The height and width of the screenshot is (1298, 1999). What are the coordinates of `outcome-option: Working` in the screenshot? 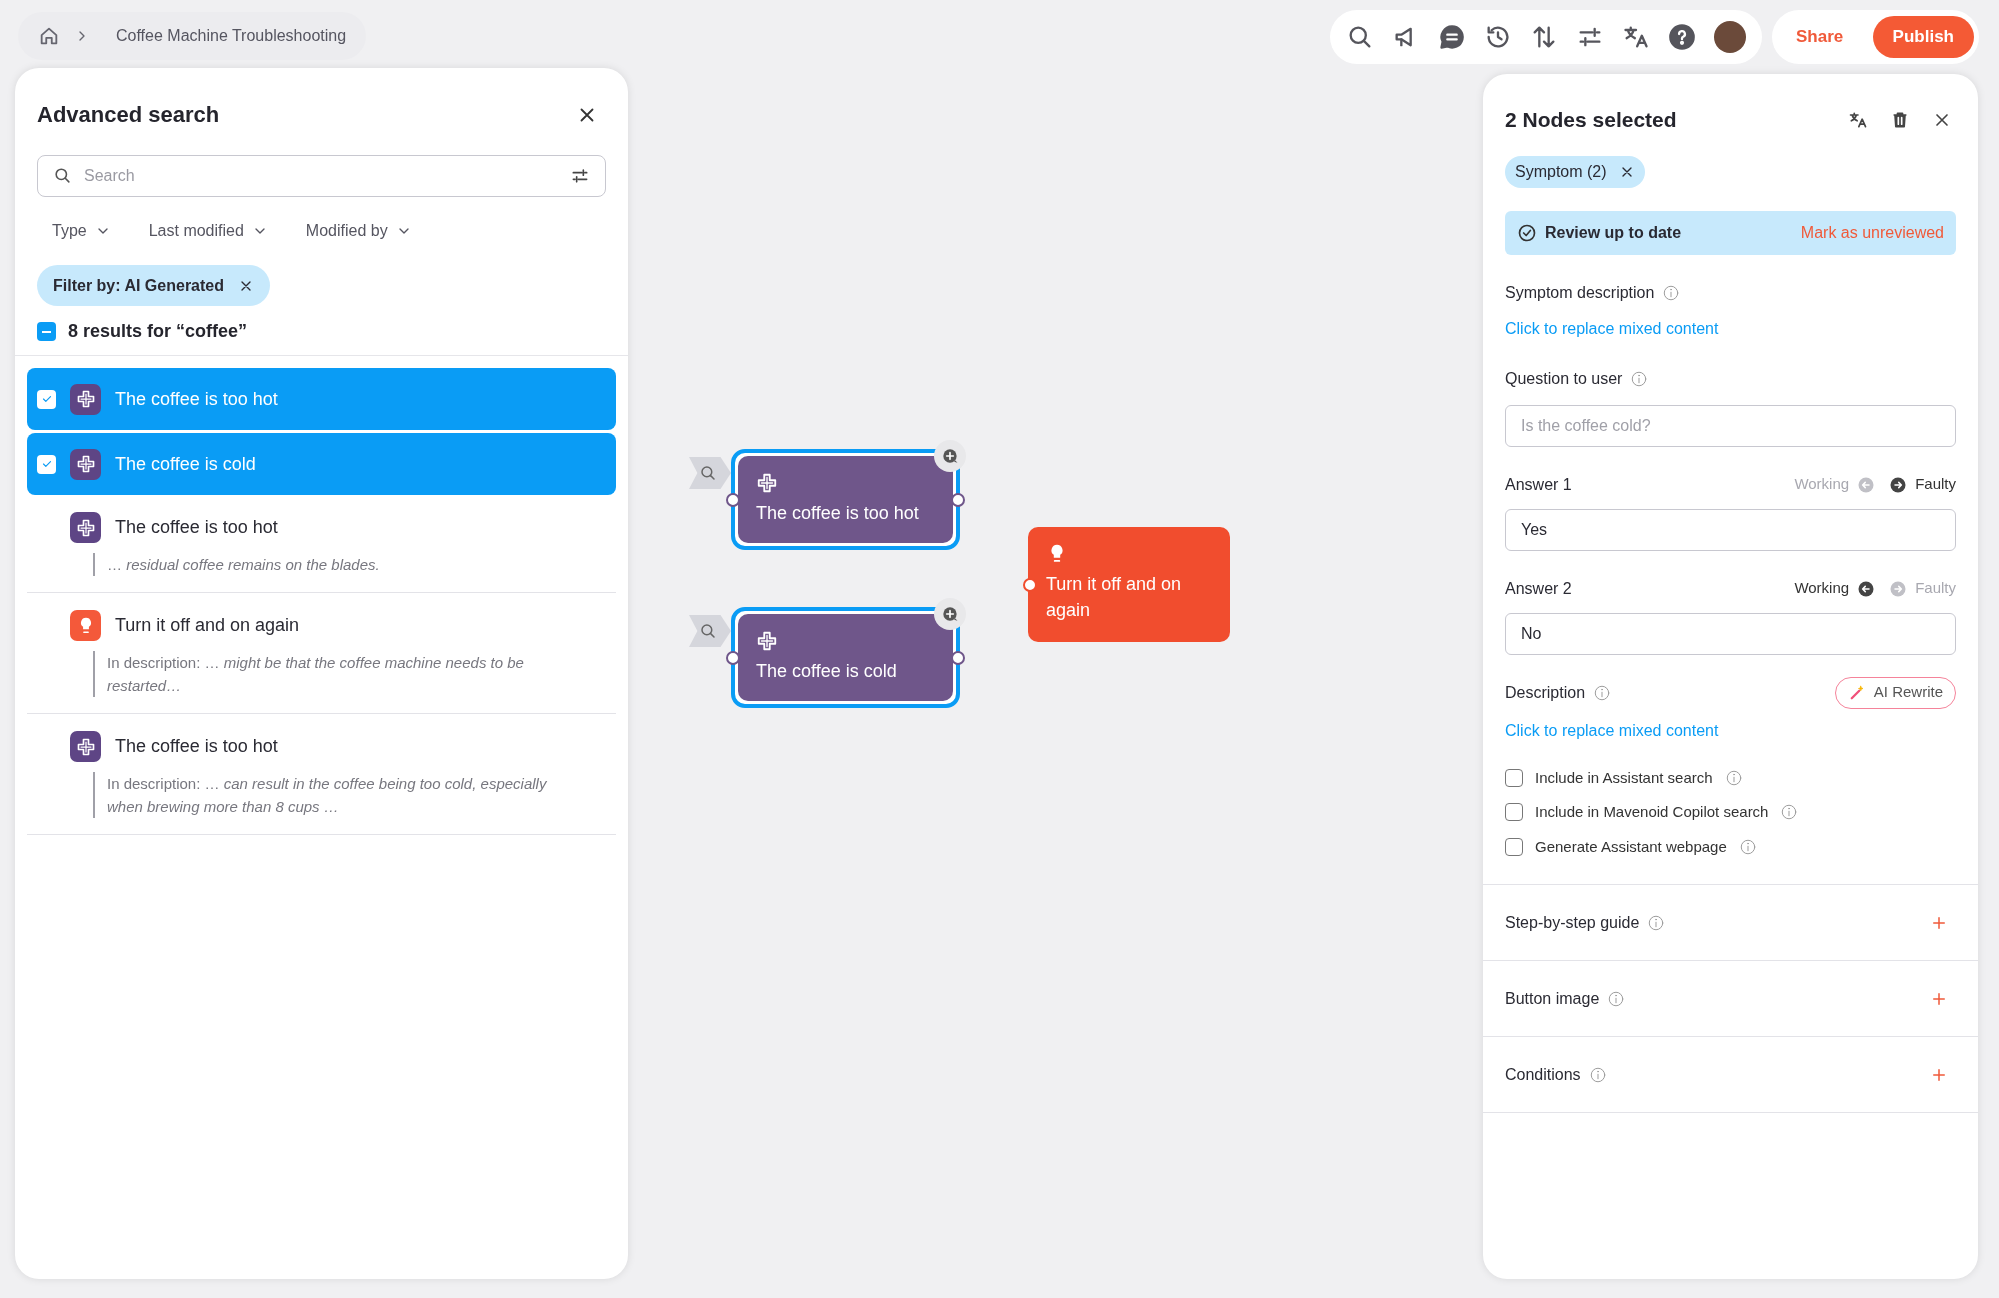 It's located at (1835, 588).